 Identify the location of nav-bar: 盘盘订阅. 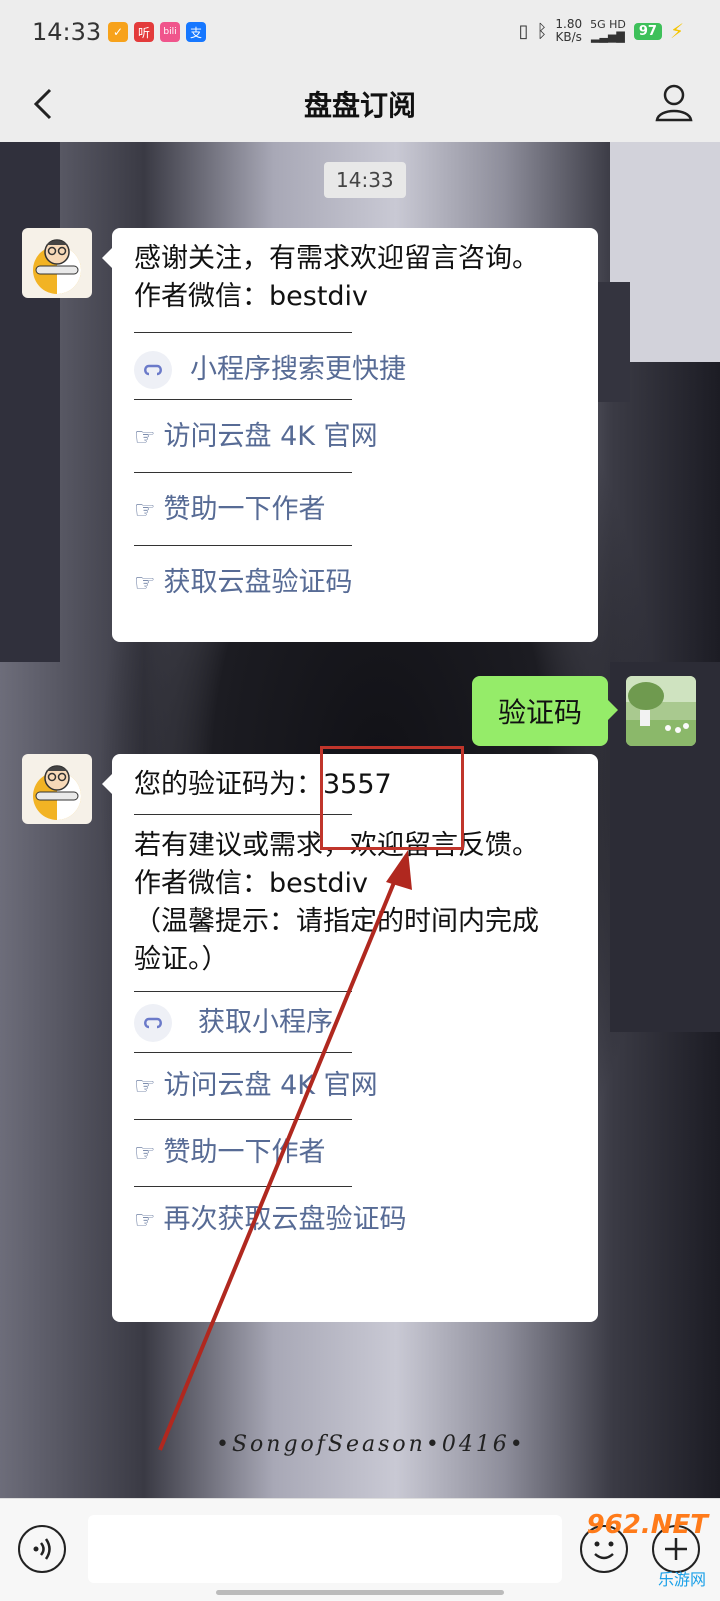
(360, 104).